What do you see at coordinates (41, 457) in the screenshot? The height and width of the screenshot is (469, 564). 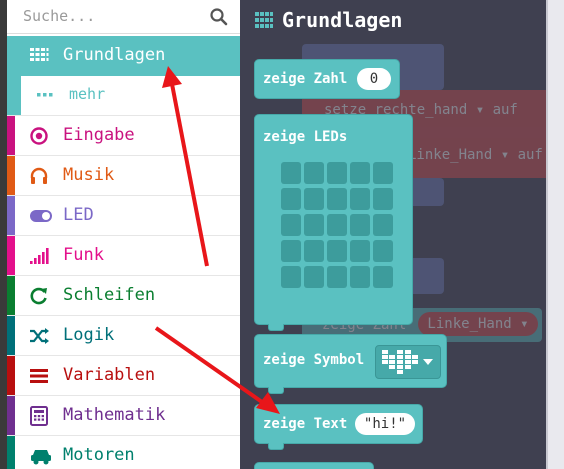 I see `car-icon` at bounding box center [41, 457].